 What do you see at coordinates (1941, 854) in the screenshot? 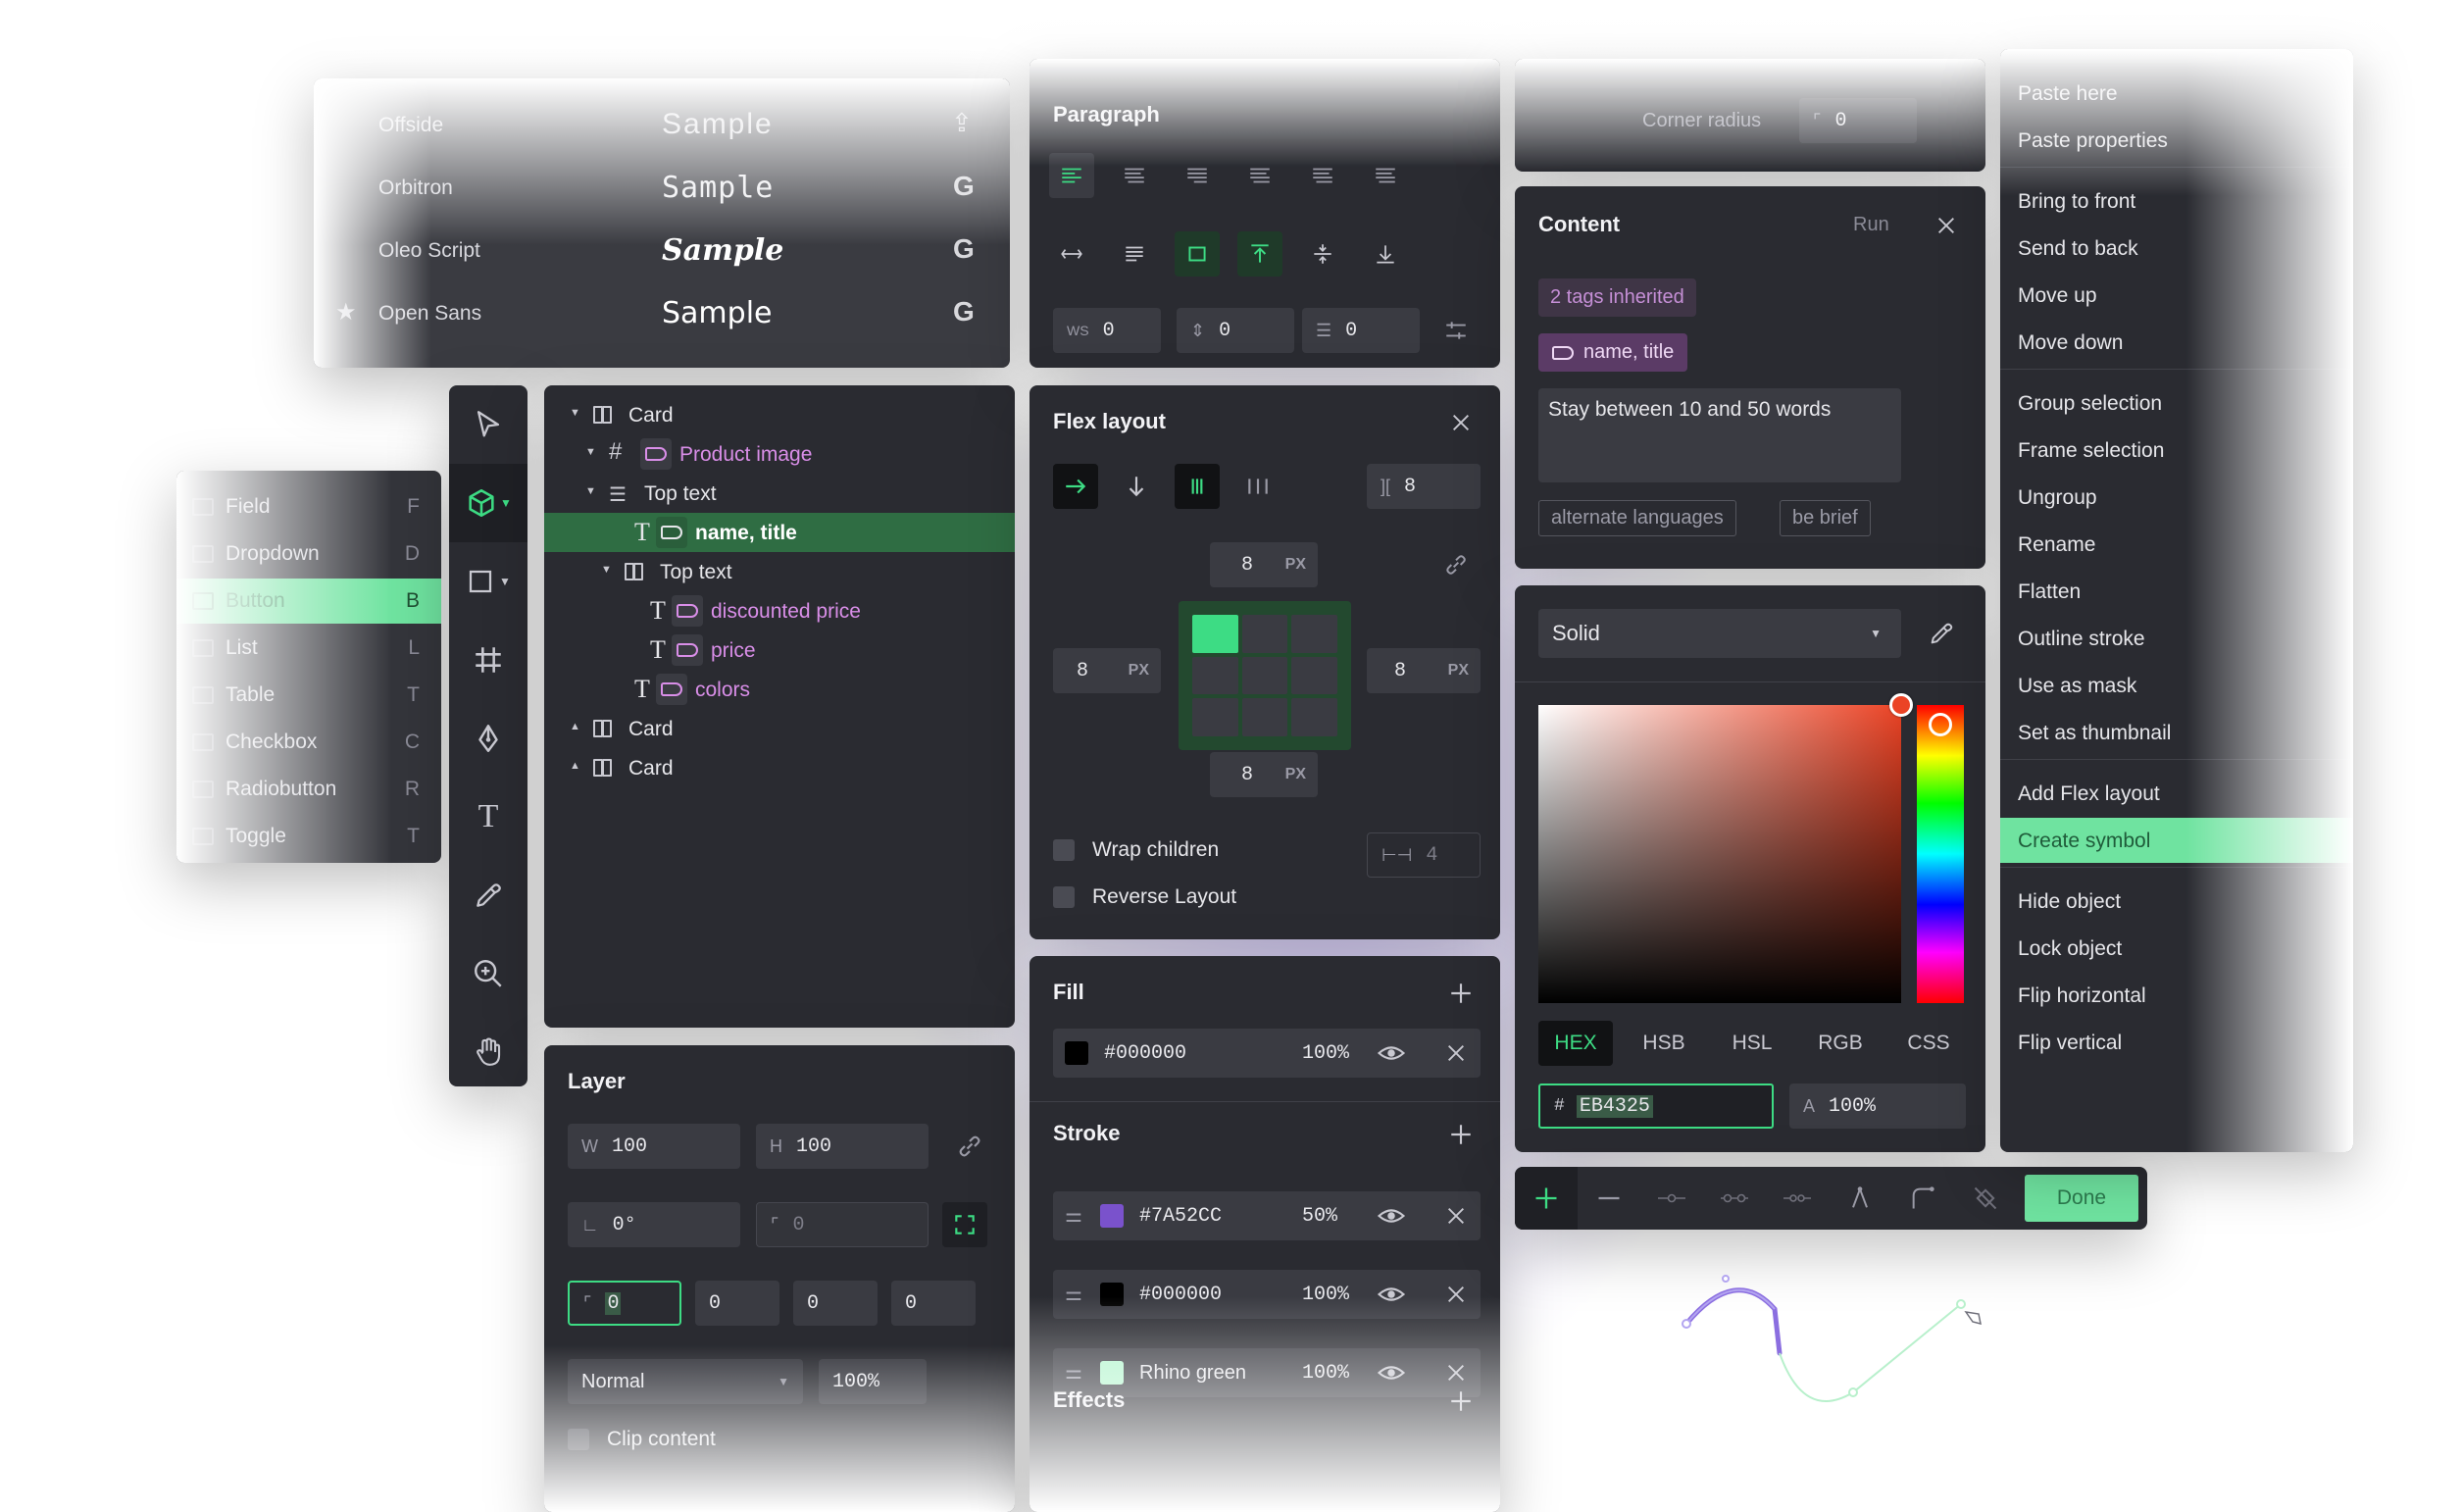
I see `hue-slider` at bounding box center [1941, 854].